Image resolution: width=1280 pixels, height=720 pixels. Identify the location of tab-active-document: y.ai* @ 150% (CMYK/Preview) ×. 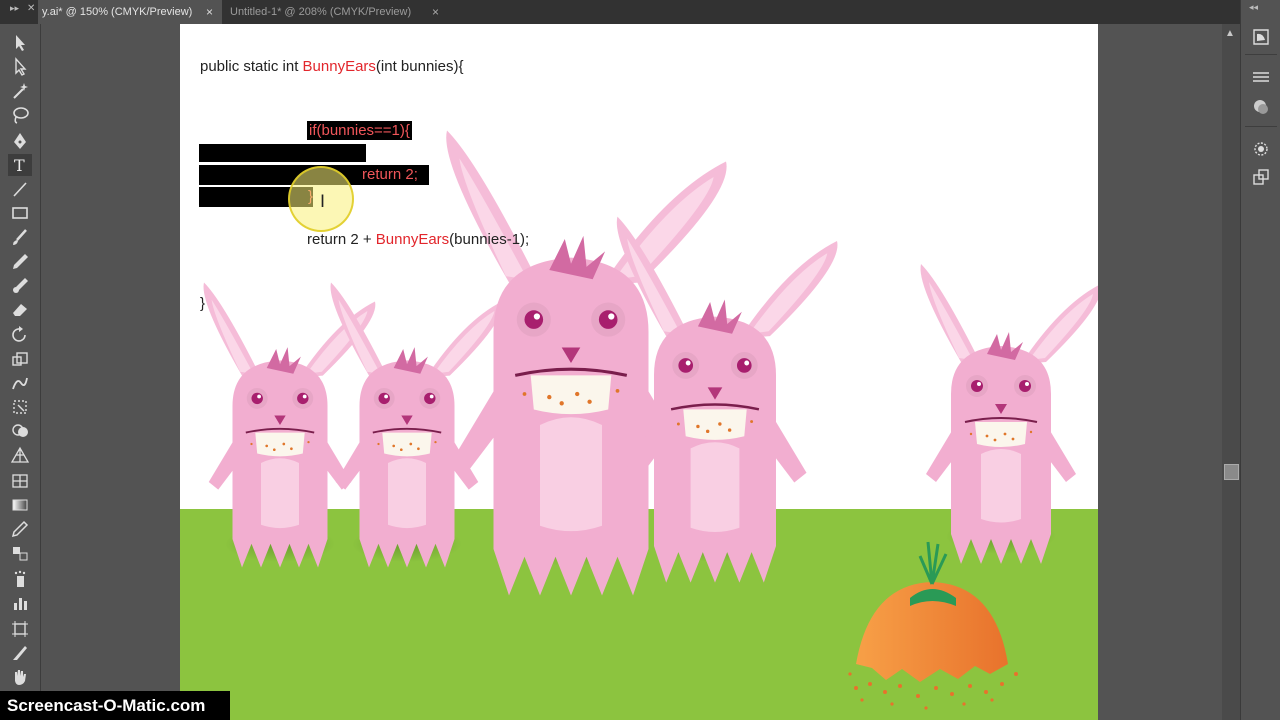
(130, 12).